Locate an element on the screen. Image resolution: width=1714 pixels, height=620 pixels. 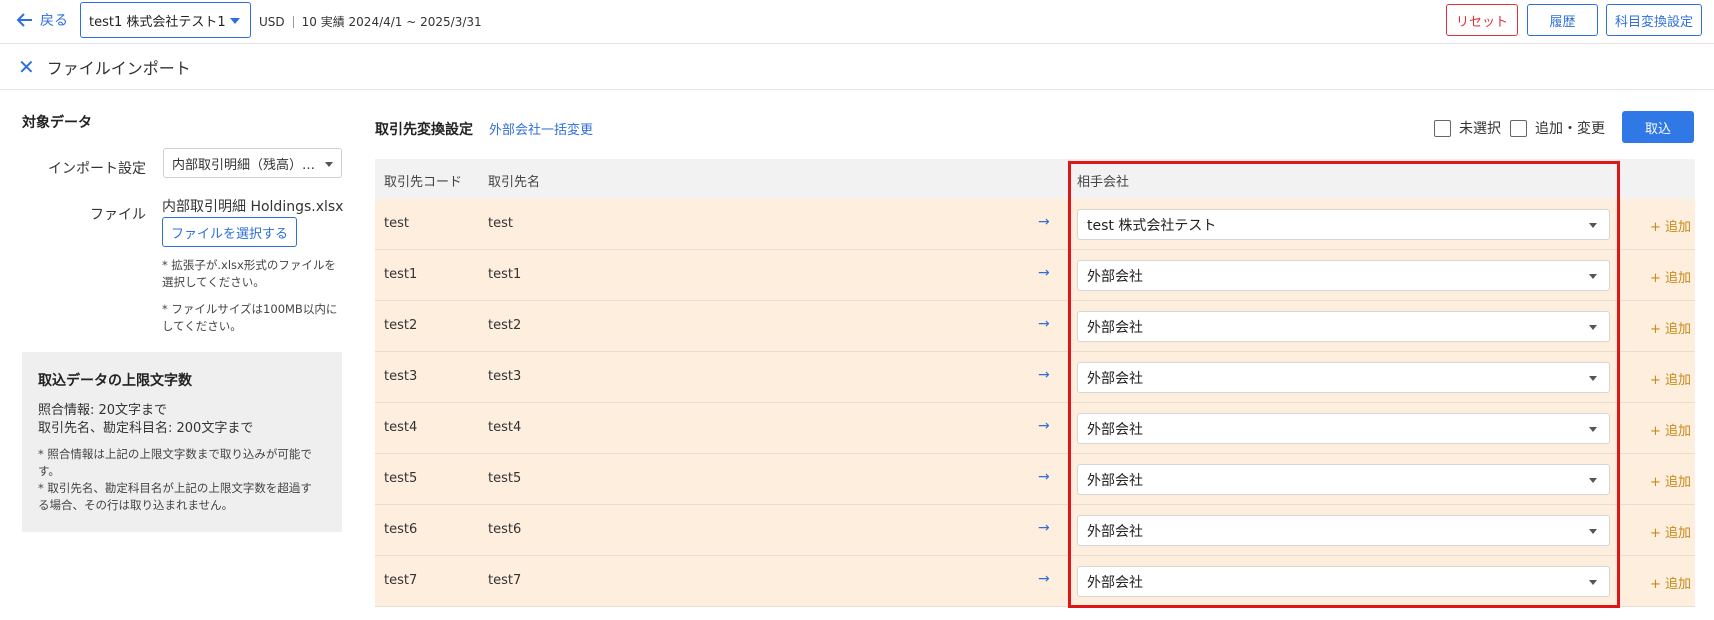
column-header-name: 取引先名 is located at coordinates (514, 182).